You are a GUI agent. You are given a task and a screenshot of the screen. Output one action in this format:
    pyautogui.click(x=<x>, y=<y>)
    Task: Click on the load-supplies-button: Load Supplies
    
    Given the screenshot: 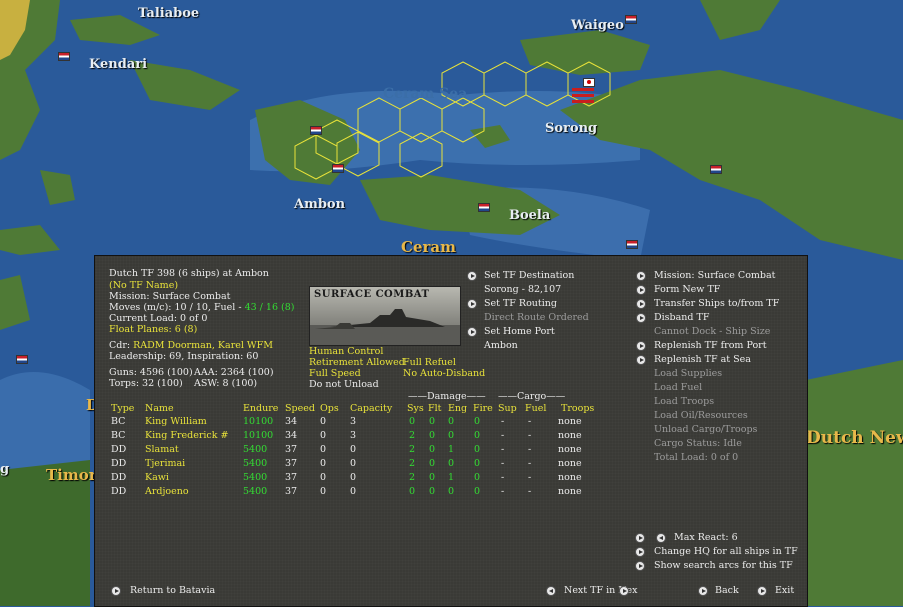 What is the action you would take?
    pyautogui.click(x=688, y=374)
    